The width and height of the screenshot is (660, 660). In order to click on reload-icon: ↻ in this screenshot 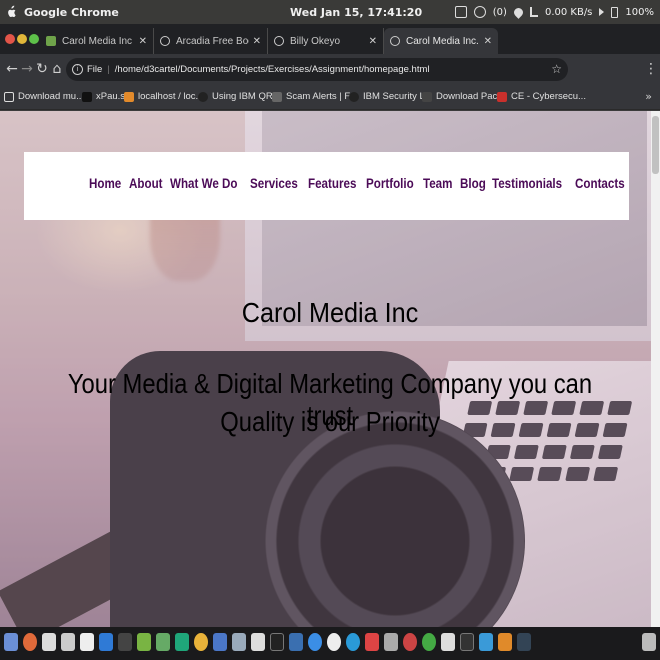, I will do `click(42, 69)`.